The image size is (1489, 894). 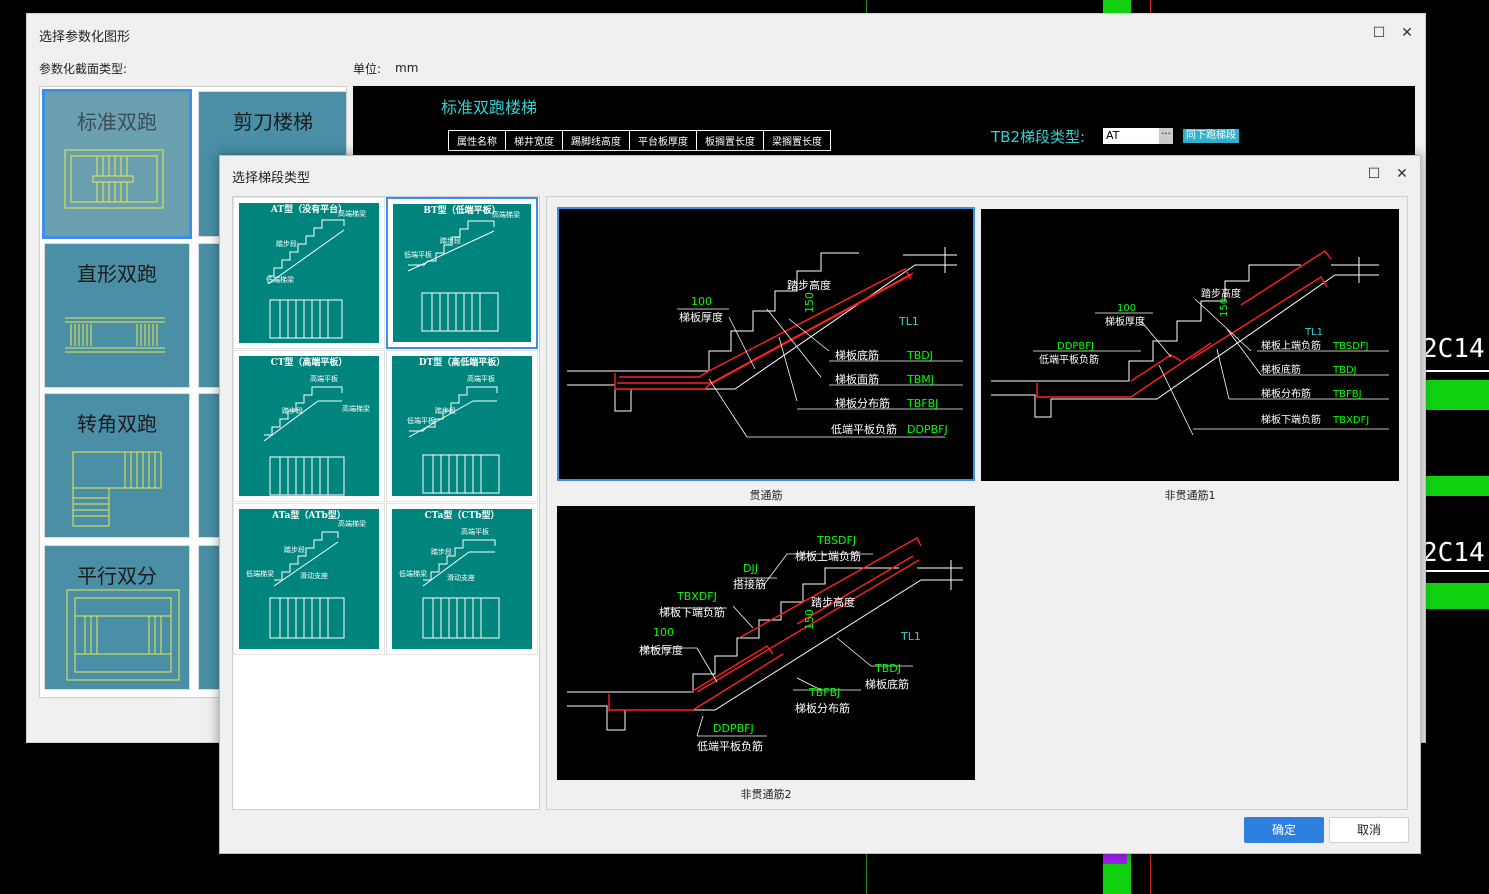 What do you see at coordinates (920, 379) in the screenshot?
I see `rebar-label: TBMJ` at bounding box center [920, 379].